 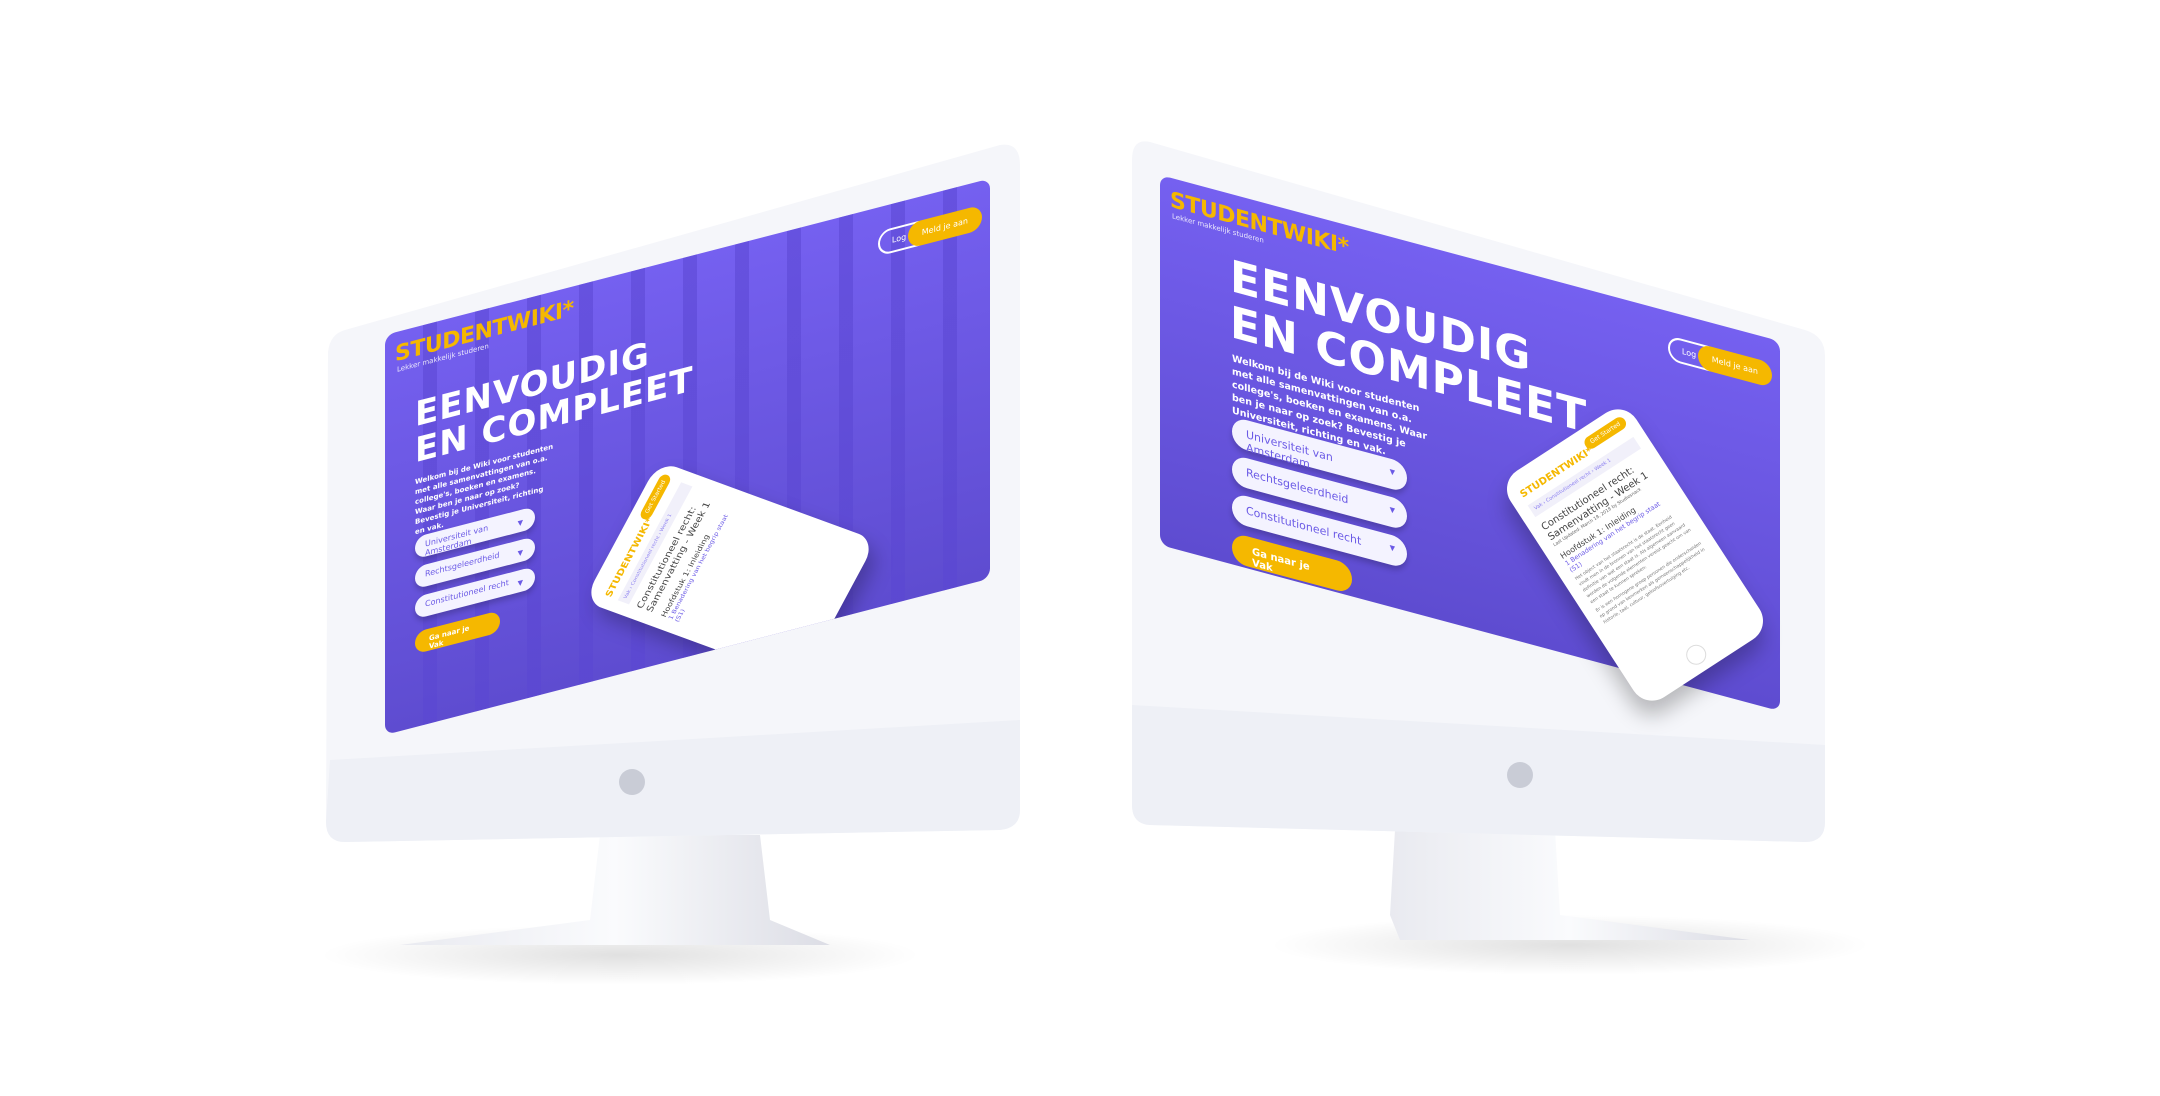 What do you see at coordinates (1696, 654) in the screenshot?
I see `home-button` at bounding box center [1696, 654].